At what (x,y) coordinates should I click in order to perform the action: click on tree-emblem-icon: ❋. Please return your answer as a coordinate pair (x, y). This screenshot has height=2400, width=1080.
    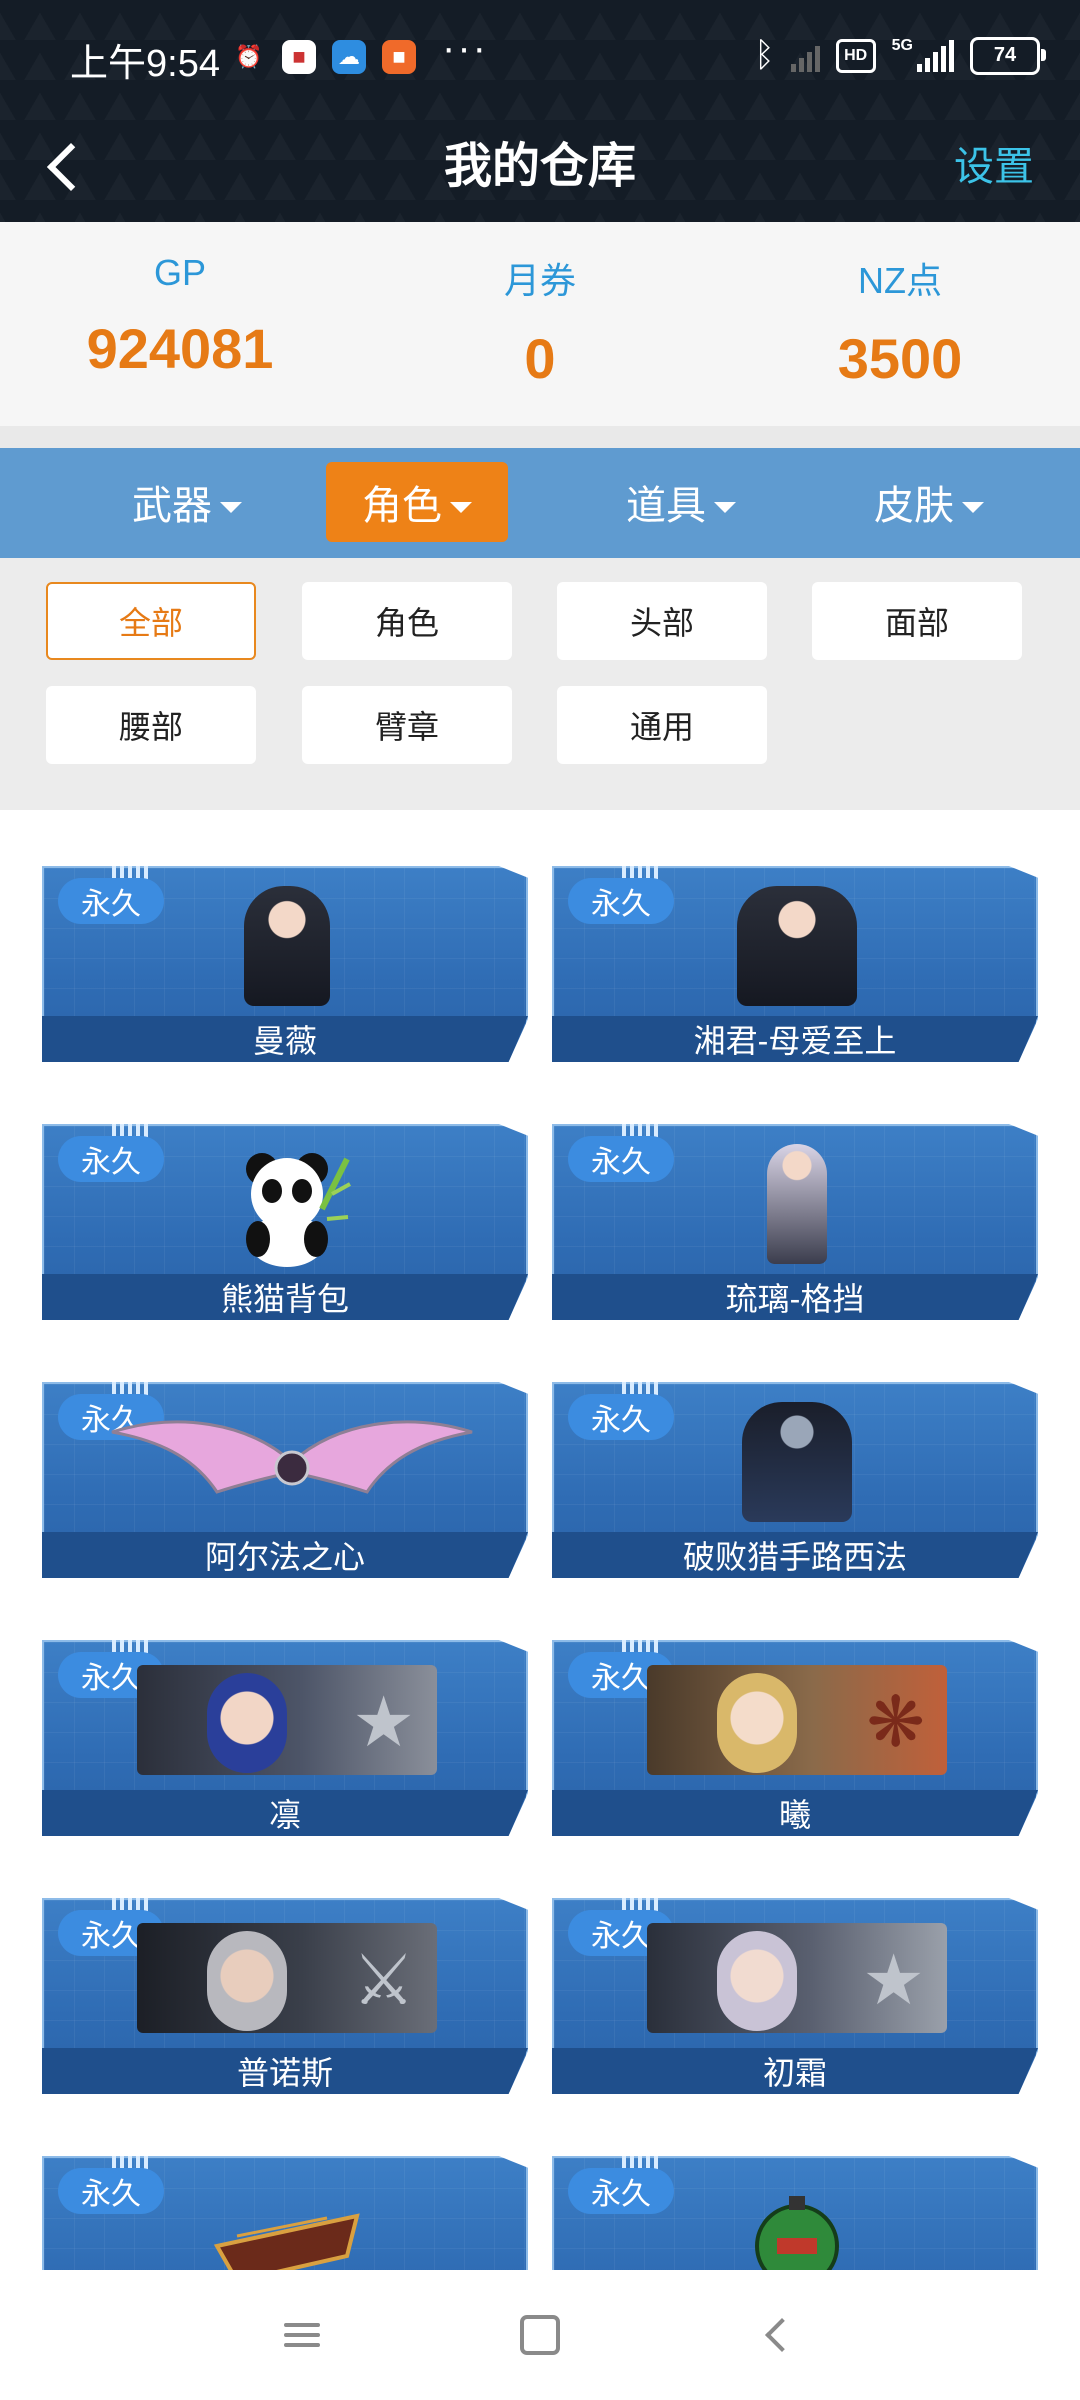
    Looking at the image, I should click on (895, 1722).